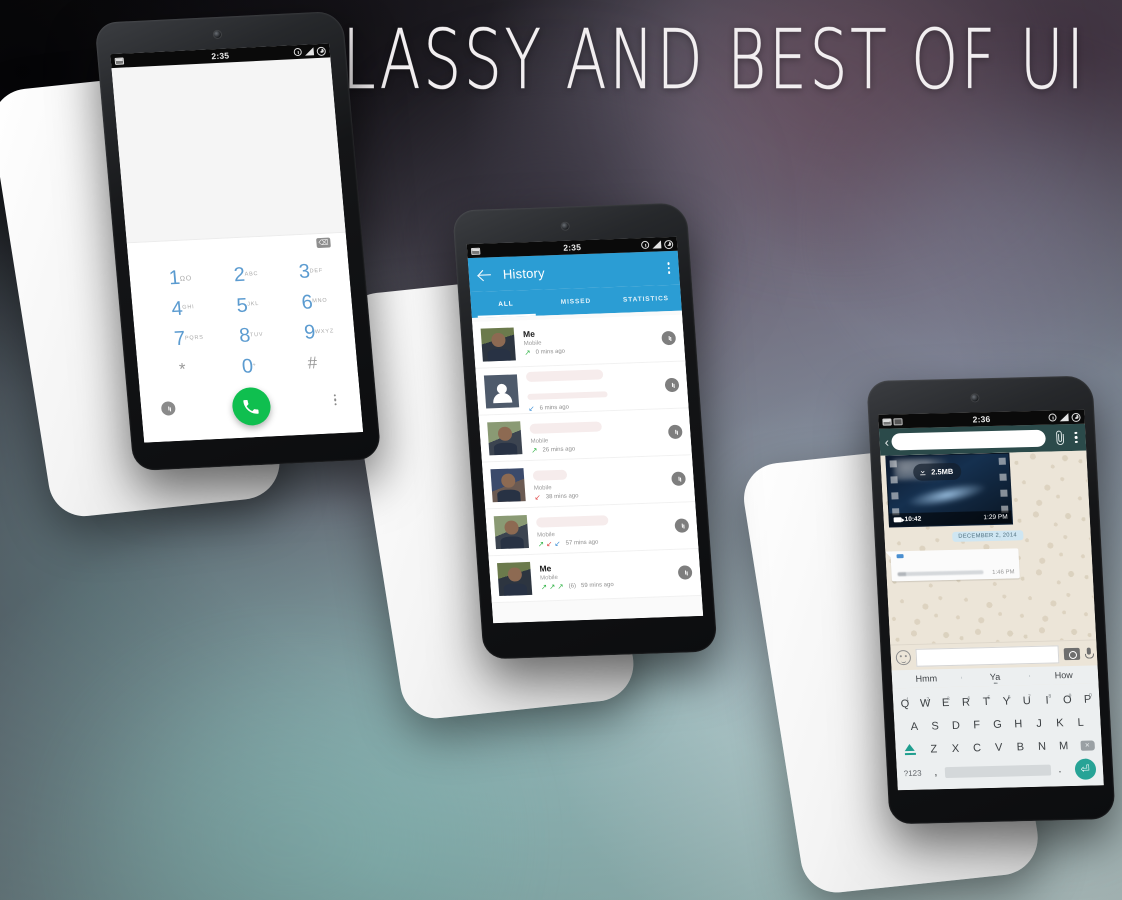 The width and height of the screenshot is (1122, 900). Describe the element at coordinates (1089, 653) in the screenshot. I see `microphone-icon` at that location.